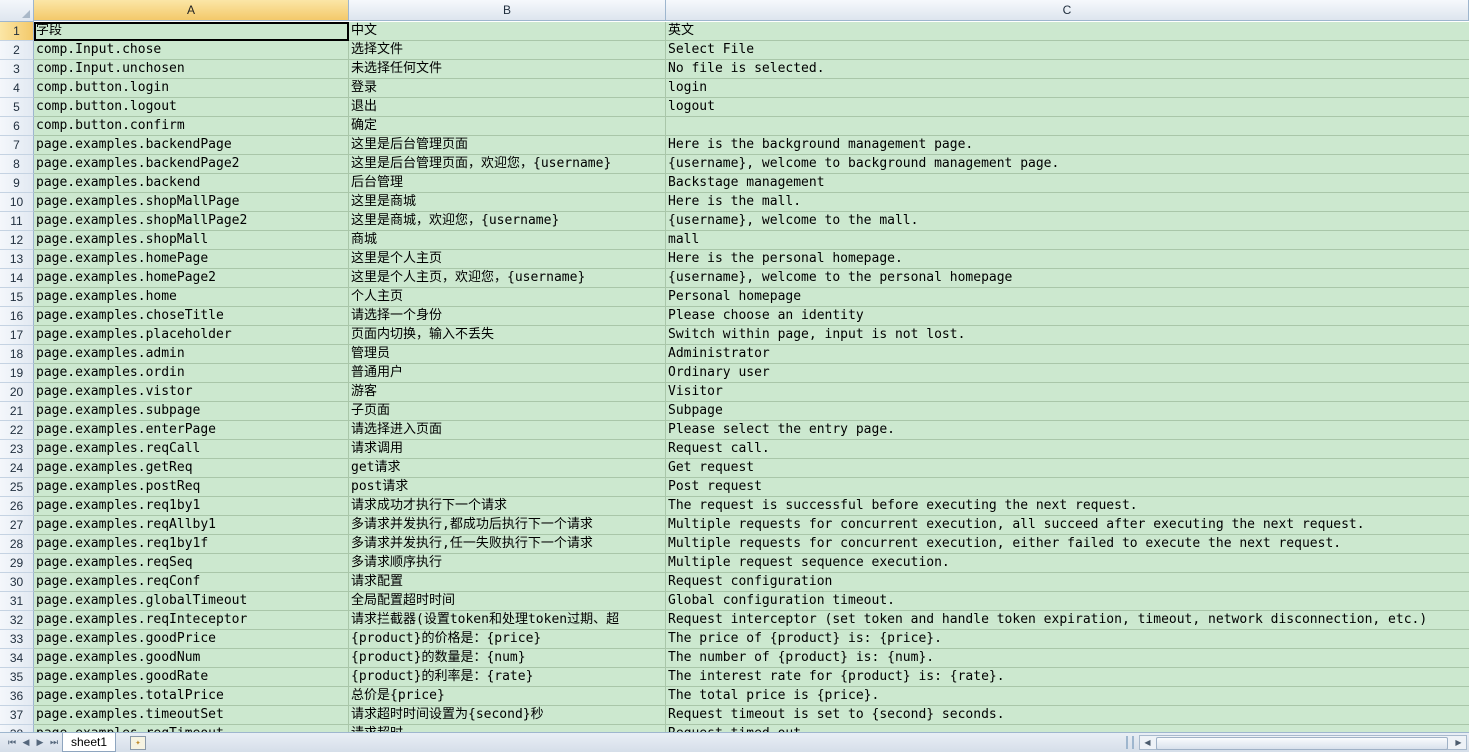 This screenshot has width=1469, height=752. Describe the element at coordinates (507, 430) in the screenshot. I see `cell-b: 请选择进入页面` at that location.